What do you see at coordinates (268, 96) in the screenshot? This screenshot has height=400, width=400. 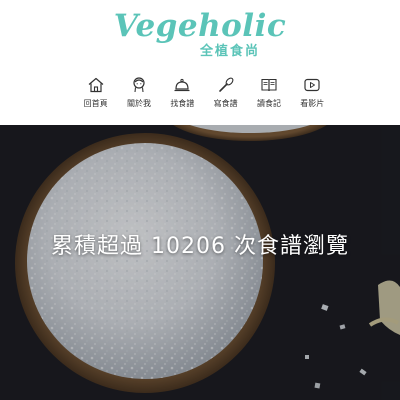 I see `nav-item-read-notes: 讀食記` at bounding box center [268, 96].